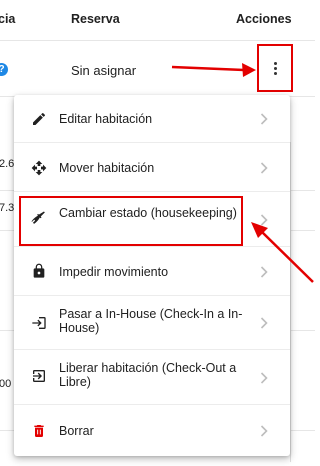 Image resolution: width=320 pixels, height=466 pixels. Describe the element at coordinates (39, 270) in the screenshot. I see `lock-icon` at that location.